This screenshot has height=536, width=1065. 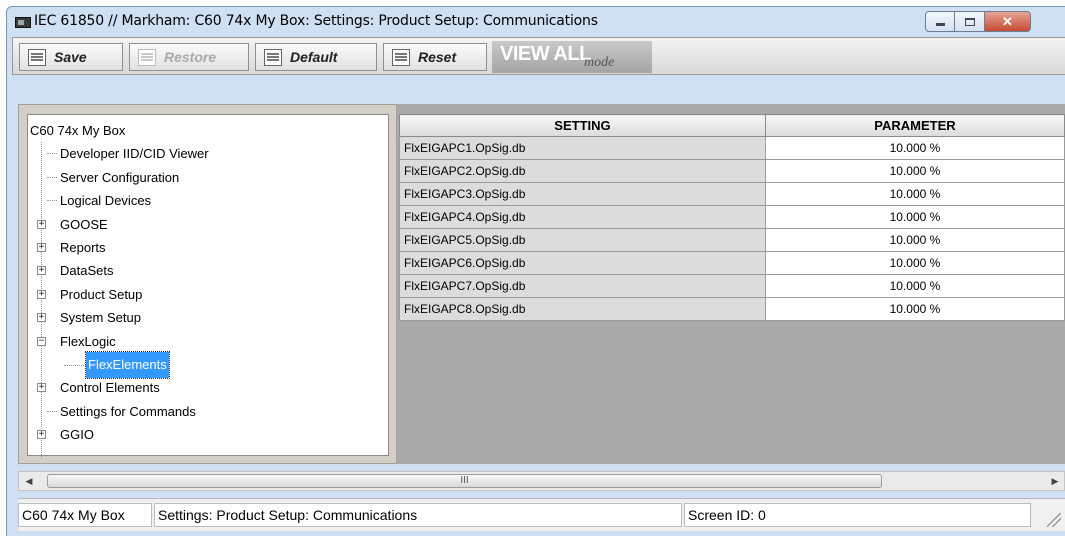 What do you see at coordinates (464, 481) in the screenshot?
I see `scroll-thumb: III` at bounding box center [464, 481].